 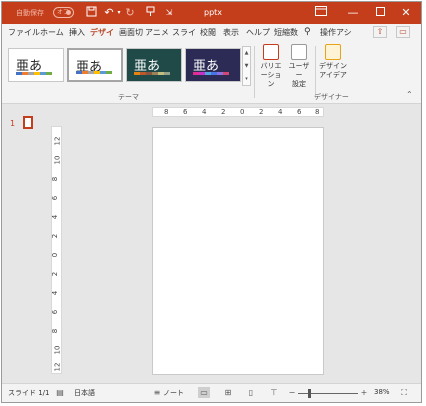 What do you see at coordinates (331, 97) in the screenshot?
I see `designer-group-label: デザイナー` at bounding box center [331, 97].